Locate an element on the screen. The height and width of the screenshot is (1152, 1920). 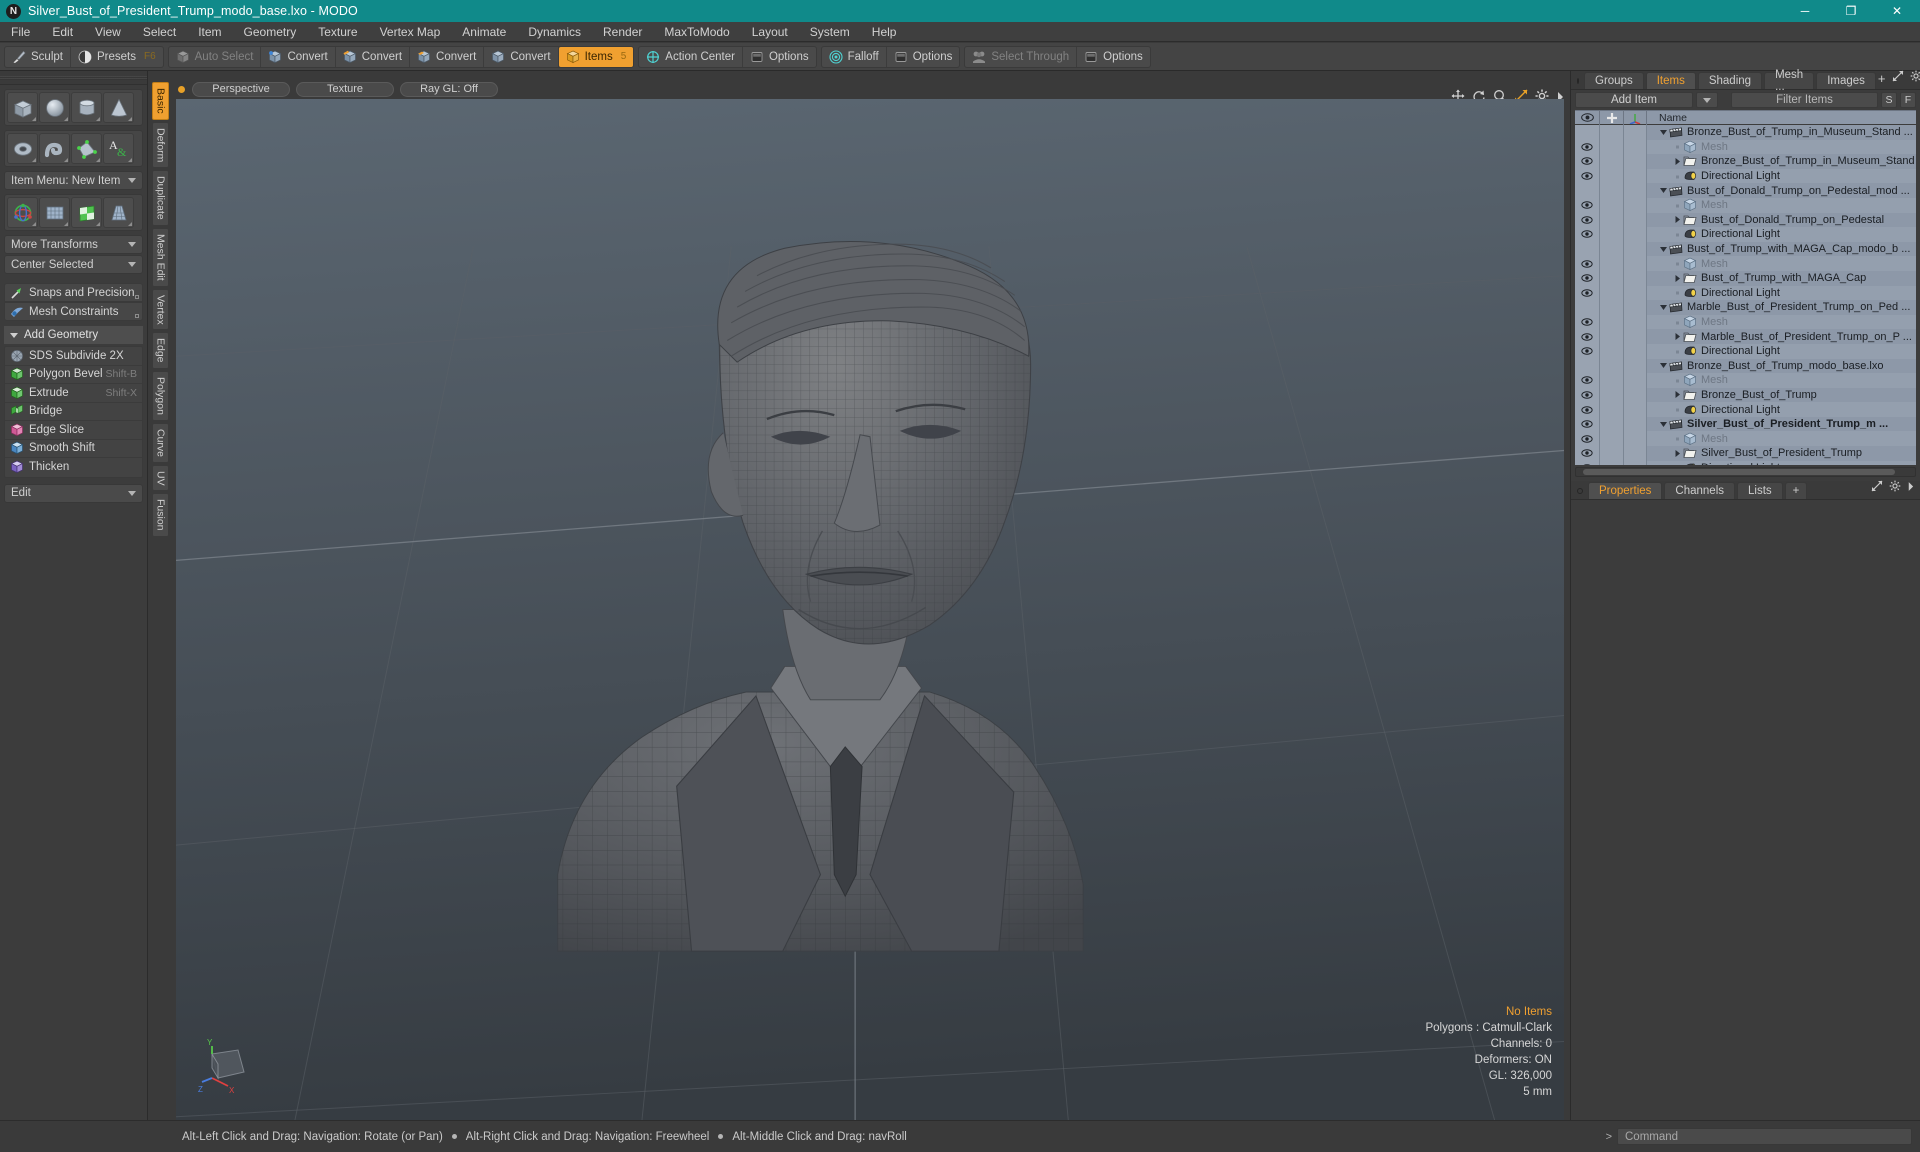
menu-item-vertex-map: Vertex Map is located at coordinates (410, 32).